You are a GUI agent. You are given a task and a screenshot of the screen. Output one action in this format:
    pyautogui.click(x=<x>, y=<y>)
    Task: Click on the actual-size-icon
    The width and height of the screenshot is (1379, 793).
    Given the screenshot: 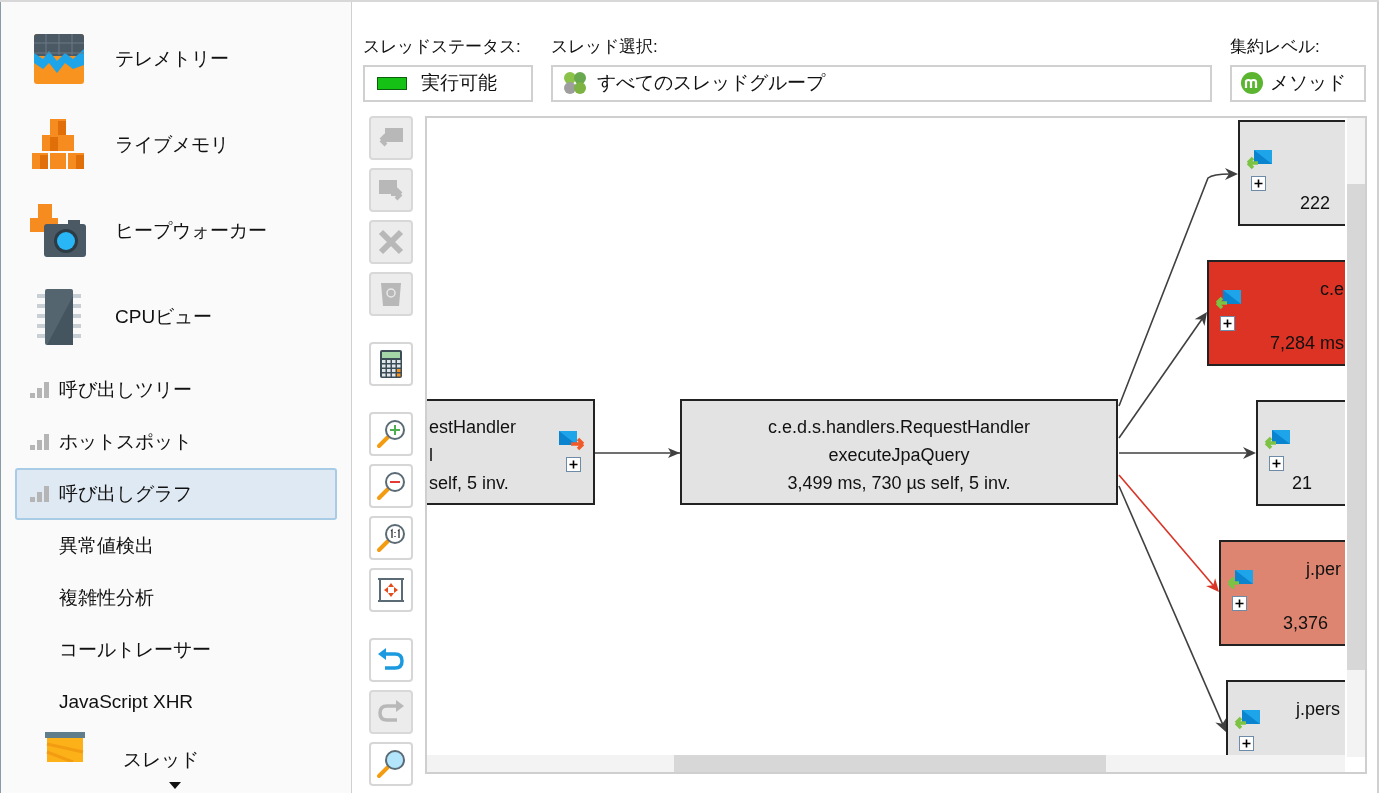 What is the action you would take?
    pyautogui.click(x=391, y=537)
    